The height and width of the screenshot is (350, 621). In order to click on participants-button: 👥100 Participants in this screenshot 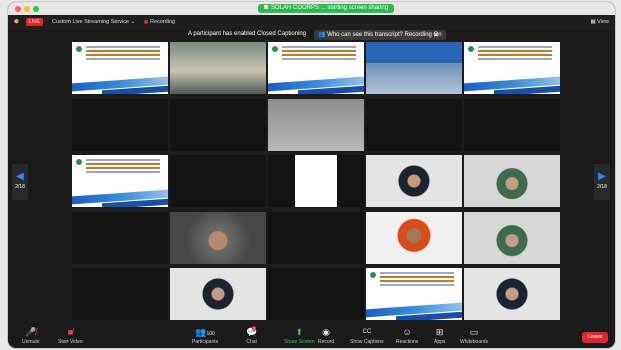, I will do `click(205, 336)`.